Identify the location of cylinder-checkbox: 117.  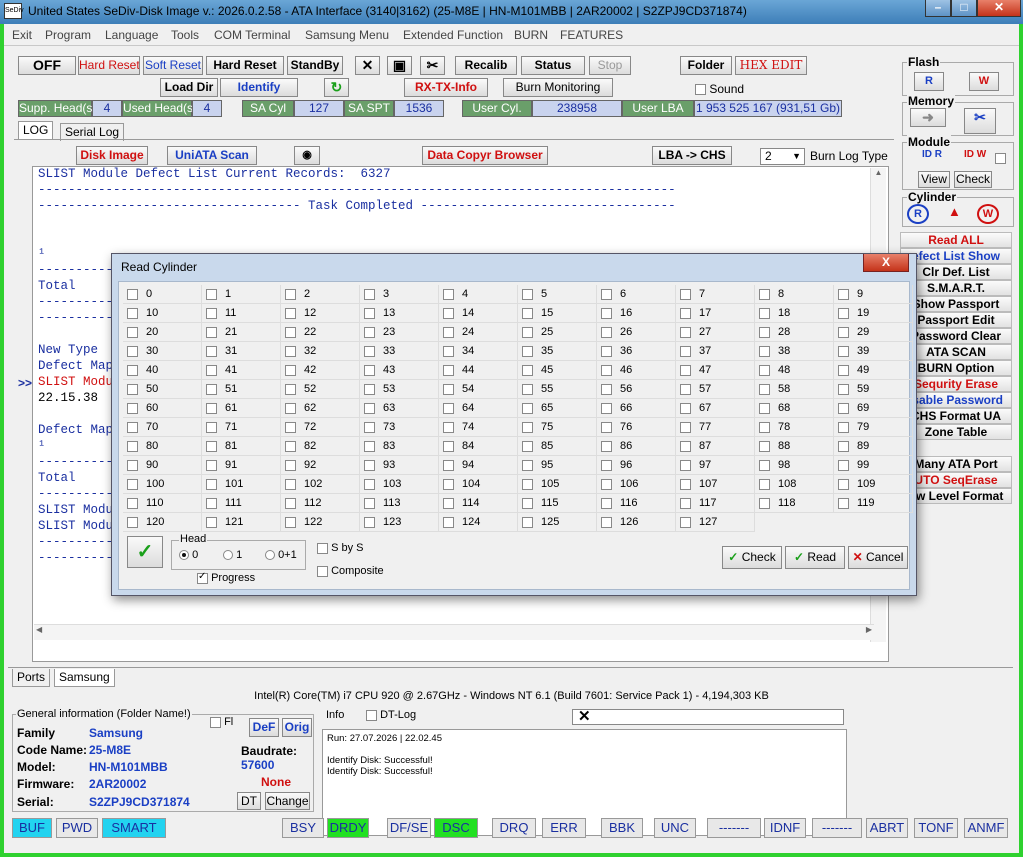
(715, 503).